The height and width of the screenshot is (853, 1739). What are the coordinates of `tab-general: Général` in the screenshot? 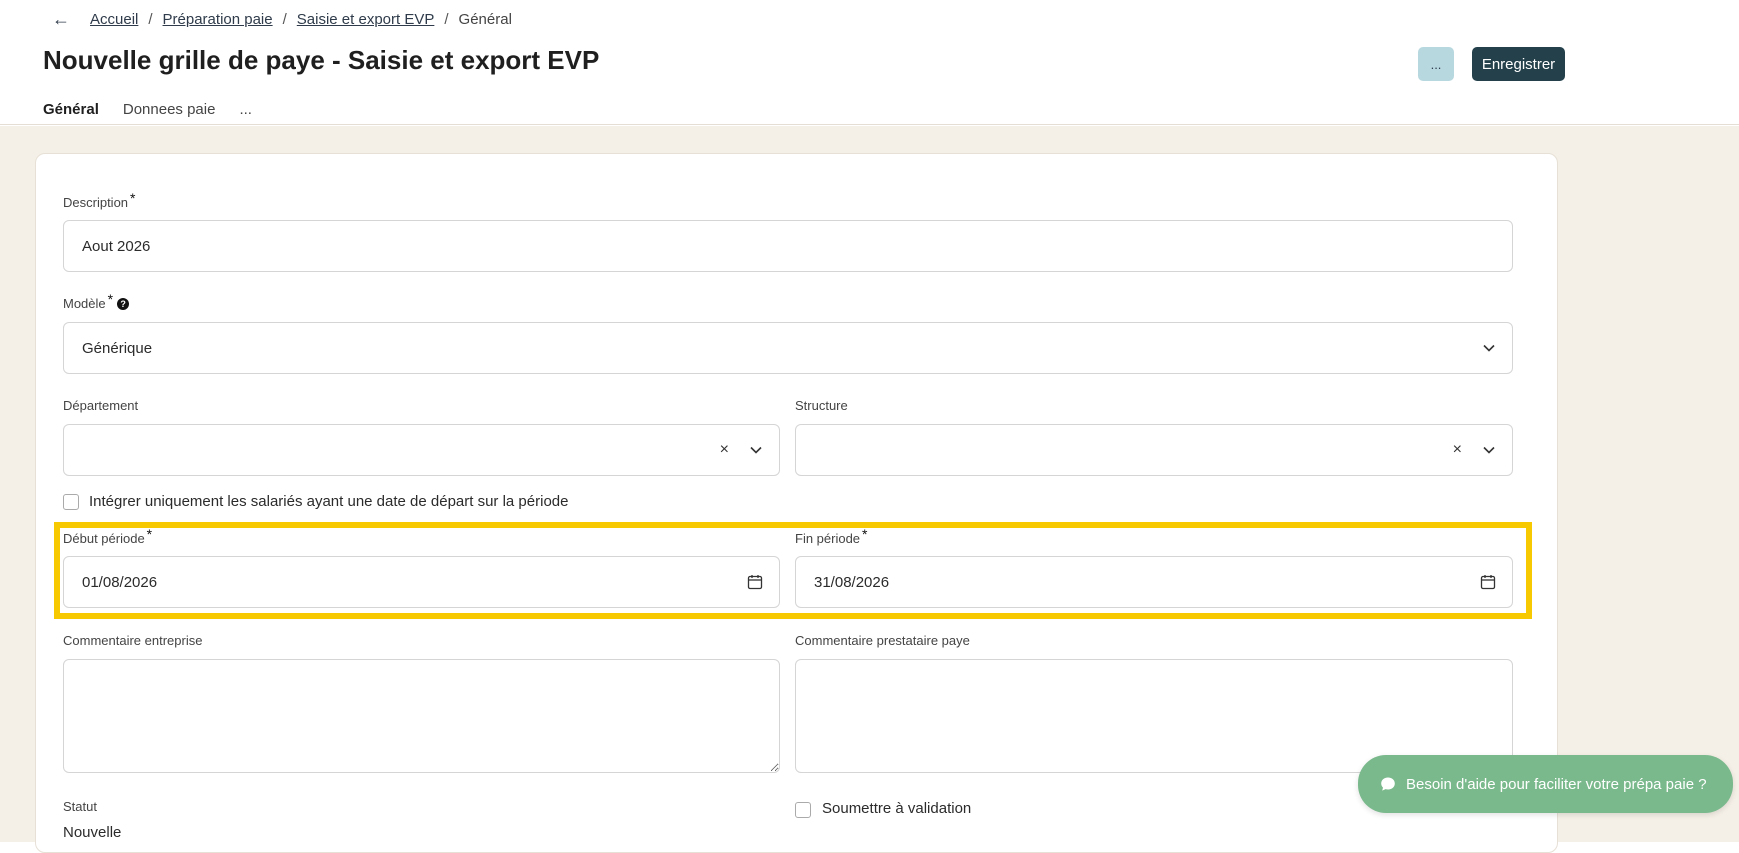 It's located at (71, 114).